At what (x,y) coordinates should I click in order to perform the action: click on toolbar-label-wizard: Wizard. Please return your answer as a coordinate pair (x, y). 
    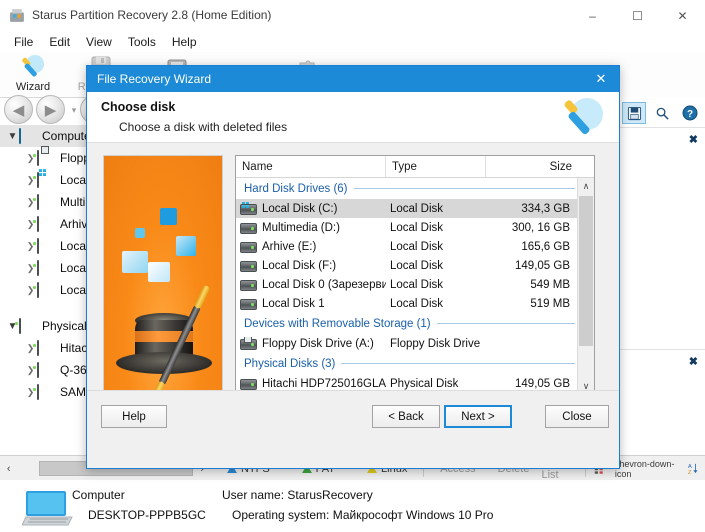
    Looking at the image, I should click on (33, 87).